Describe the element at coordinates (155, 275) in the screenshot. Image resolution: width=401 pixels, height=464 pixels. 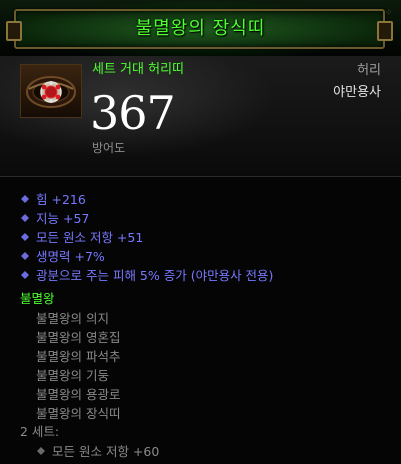
I see `stat-text: 광분으로 주는 피해 5% 증가 (야만용사 전용)` at that location.